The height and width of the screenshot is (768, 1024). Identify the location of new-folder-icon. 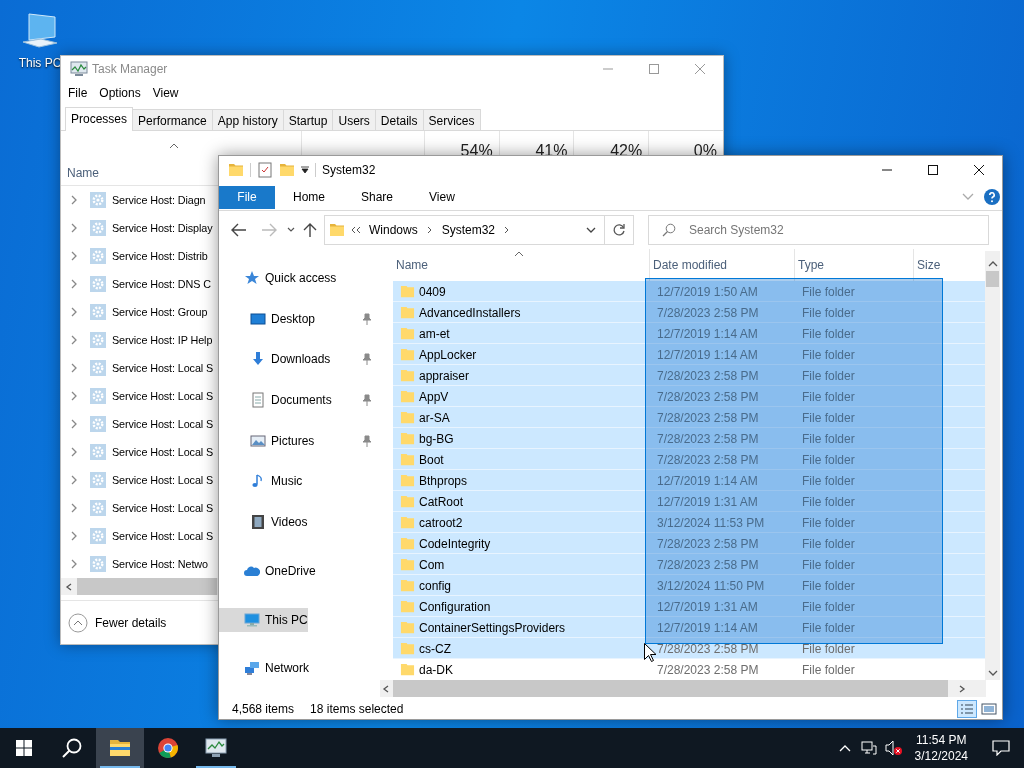
(287, 170).